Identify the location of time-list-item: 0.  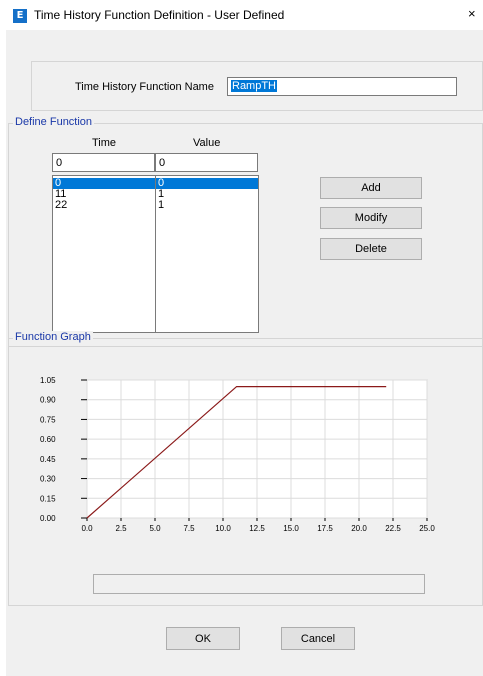
(104, 183).